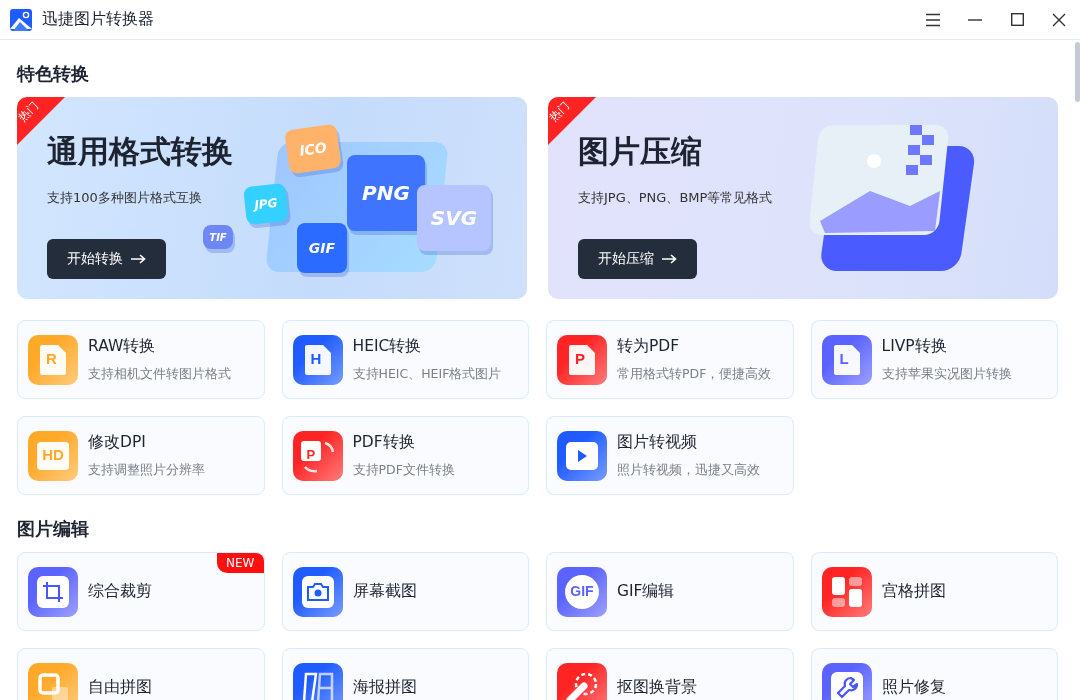 This screenshot has height=700, width=1080. Describe the element at coordinates (675, 198) in the screenshot. I see `banner-subtitle: 支持JPG、PNG、BMP等常见格式` at that location.